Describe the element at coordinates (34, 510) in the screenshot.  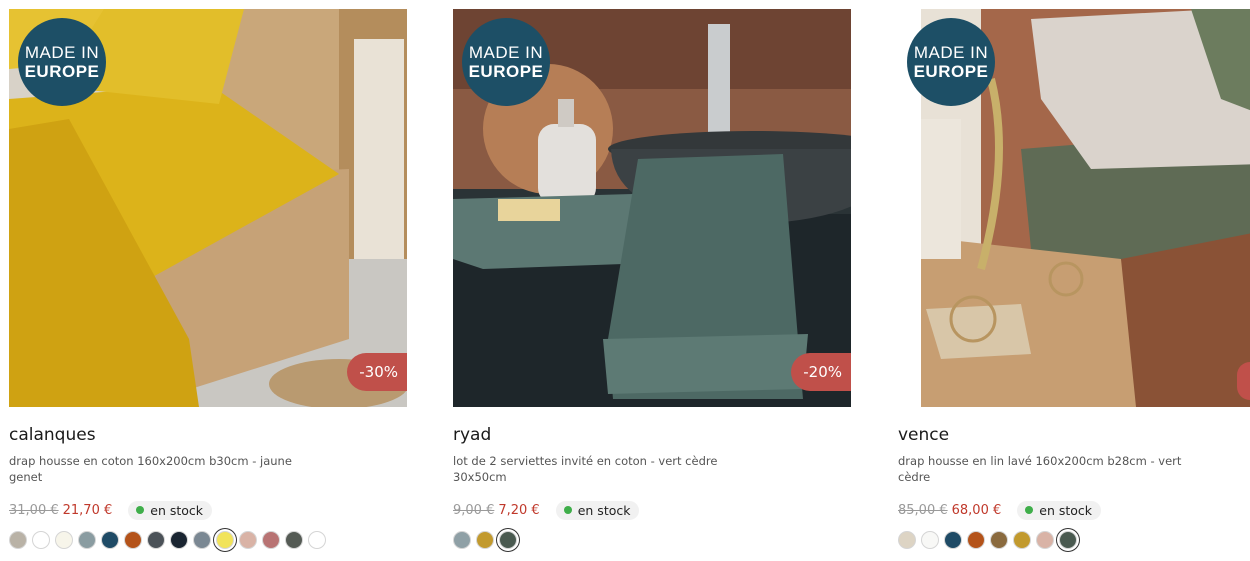
I see `old-price: 31,00 €` at that location.